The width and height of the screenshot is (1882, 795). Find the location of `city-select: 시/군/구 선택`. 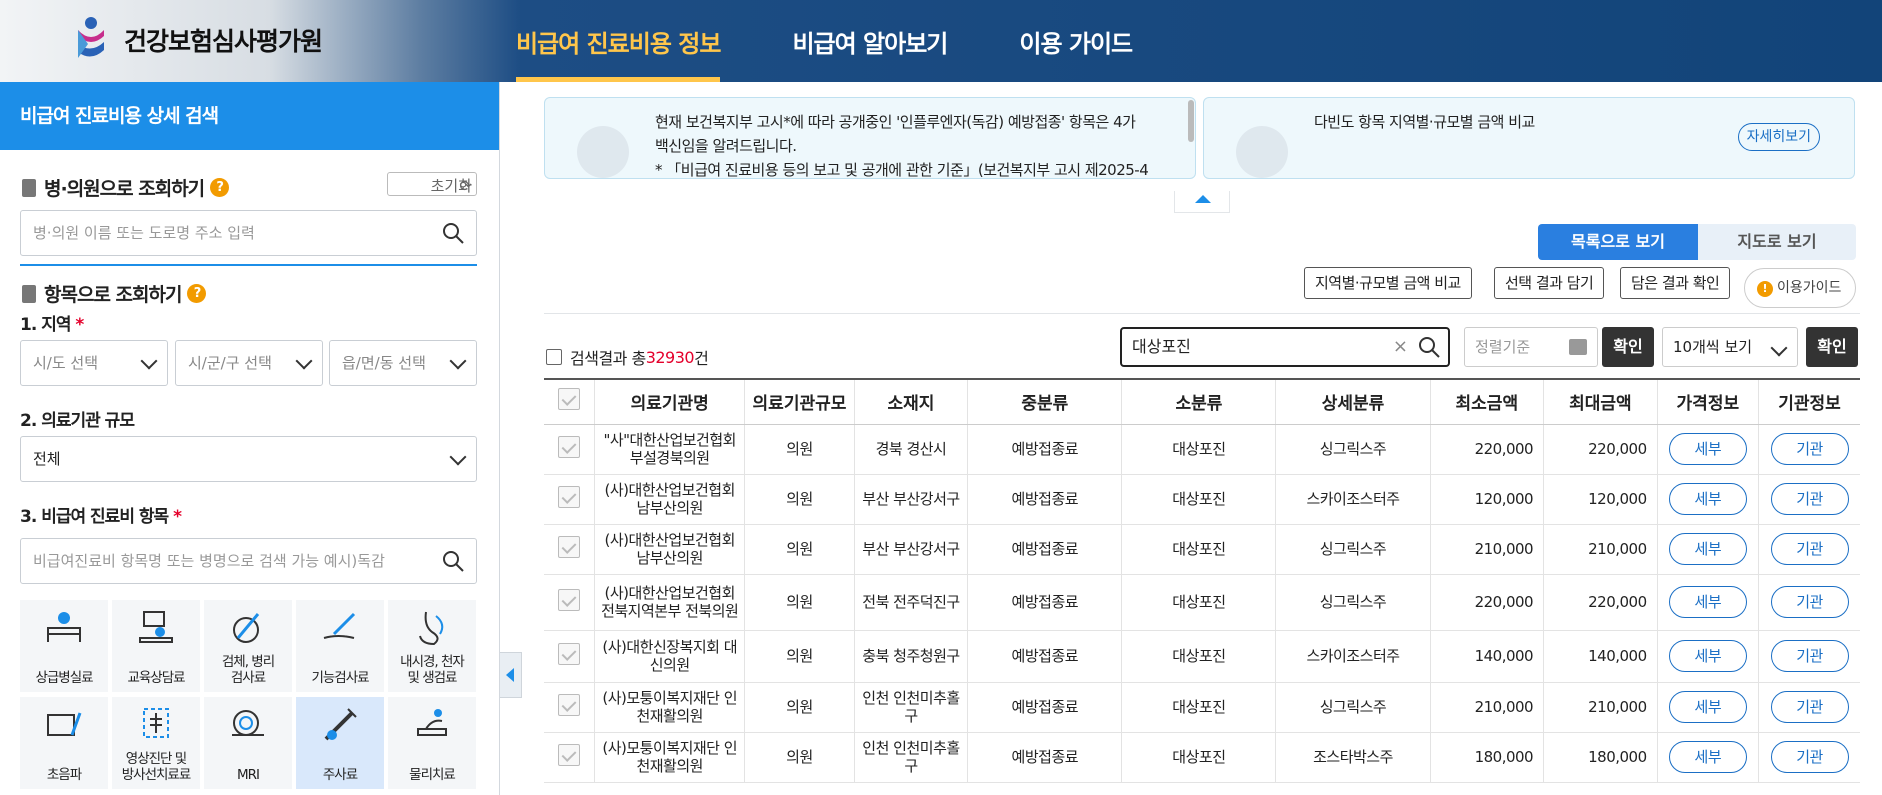

city-select: 시/군/구 선택 is located at coordinates (249, 363).